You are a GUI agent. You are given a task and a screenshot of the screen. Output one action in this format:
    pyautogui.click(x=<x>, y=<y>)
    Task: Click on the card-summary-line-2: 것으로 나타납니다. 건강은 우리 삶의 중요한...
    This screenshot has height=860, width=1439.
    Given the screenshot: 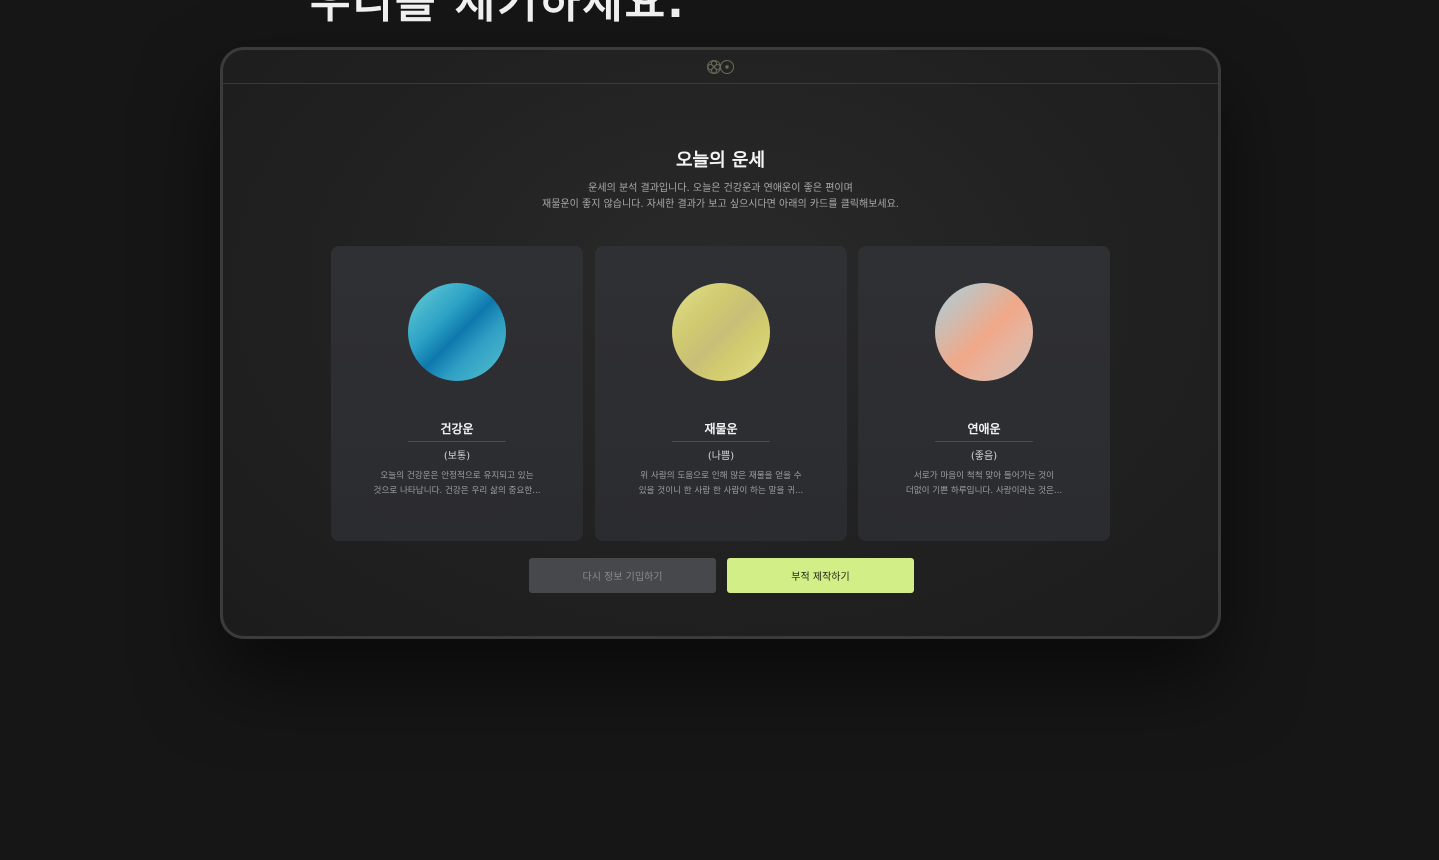 What is the action you would take?
    pyautogui.click(x=457, y=491)
    